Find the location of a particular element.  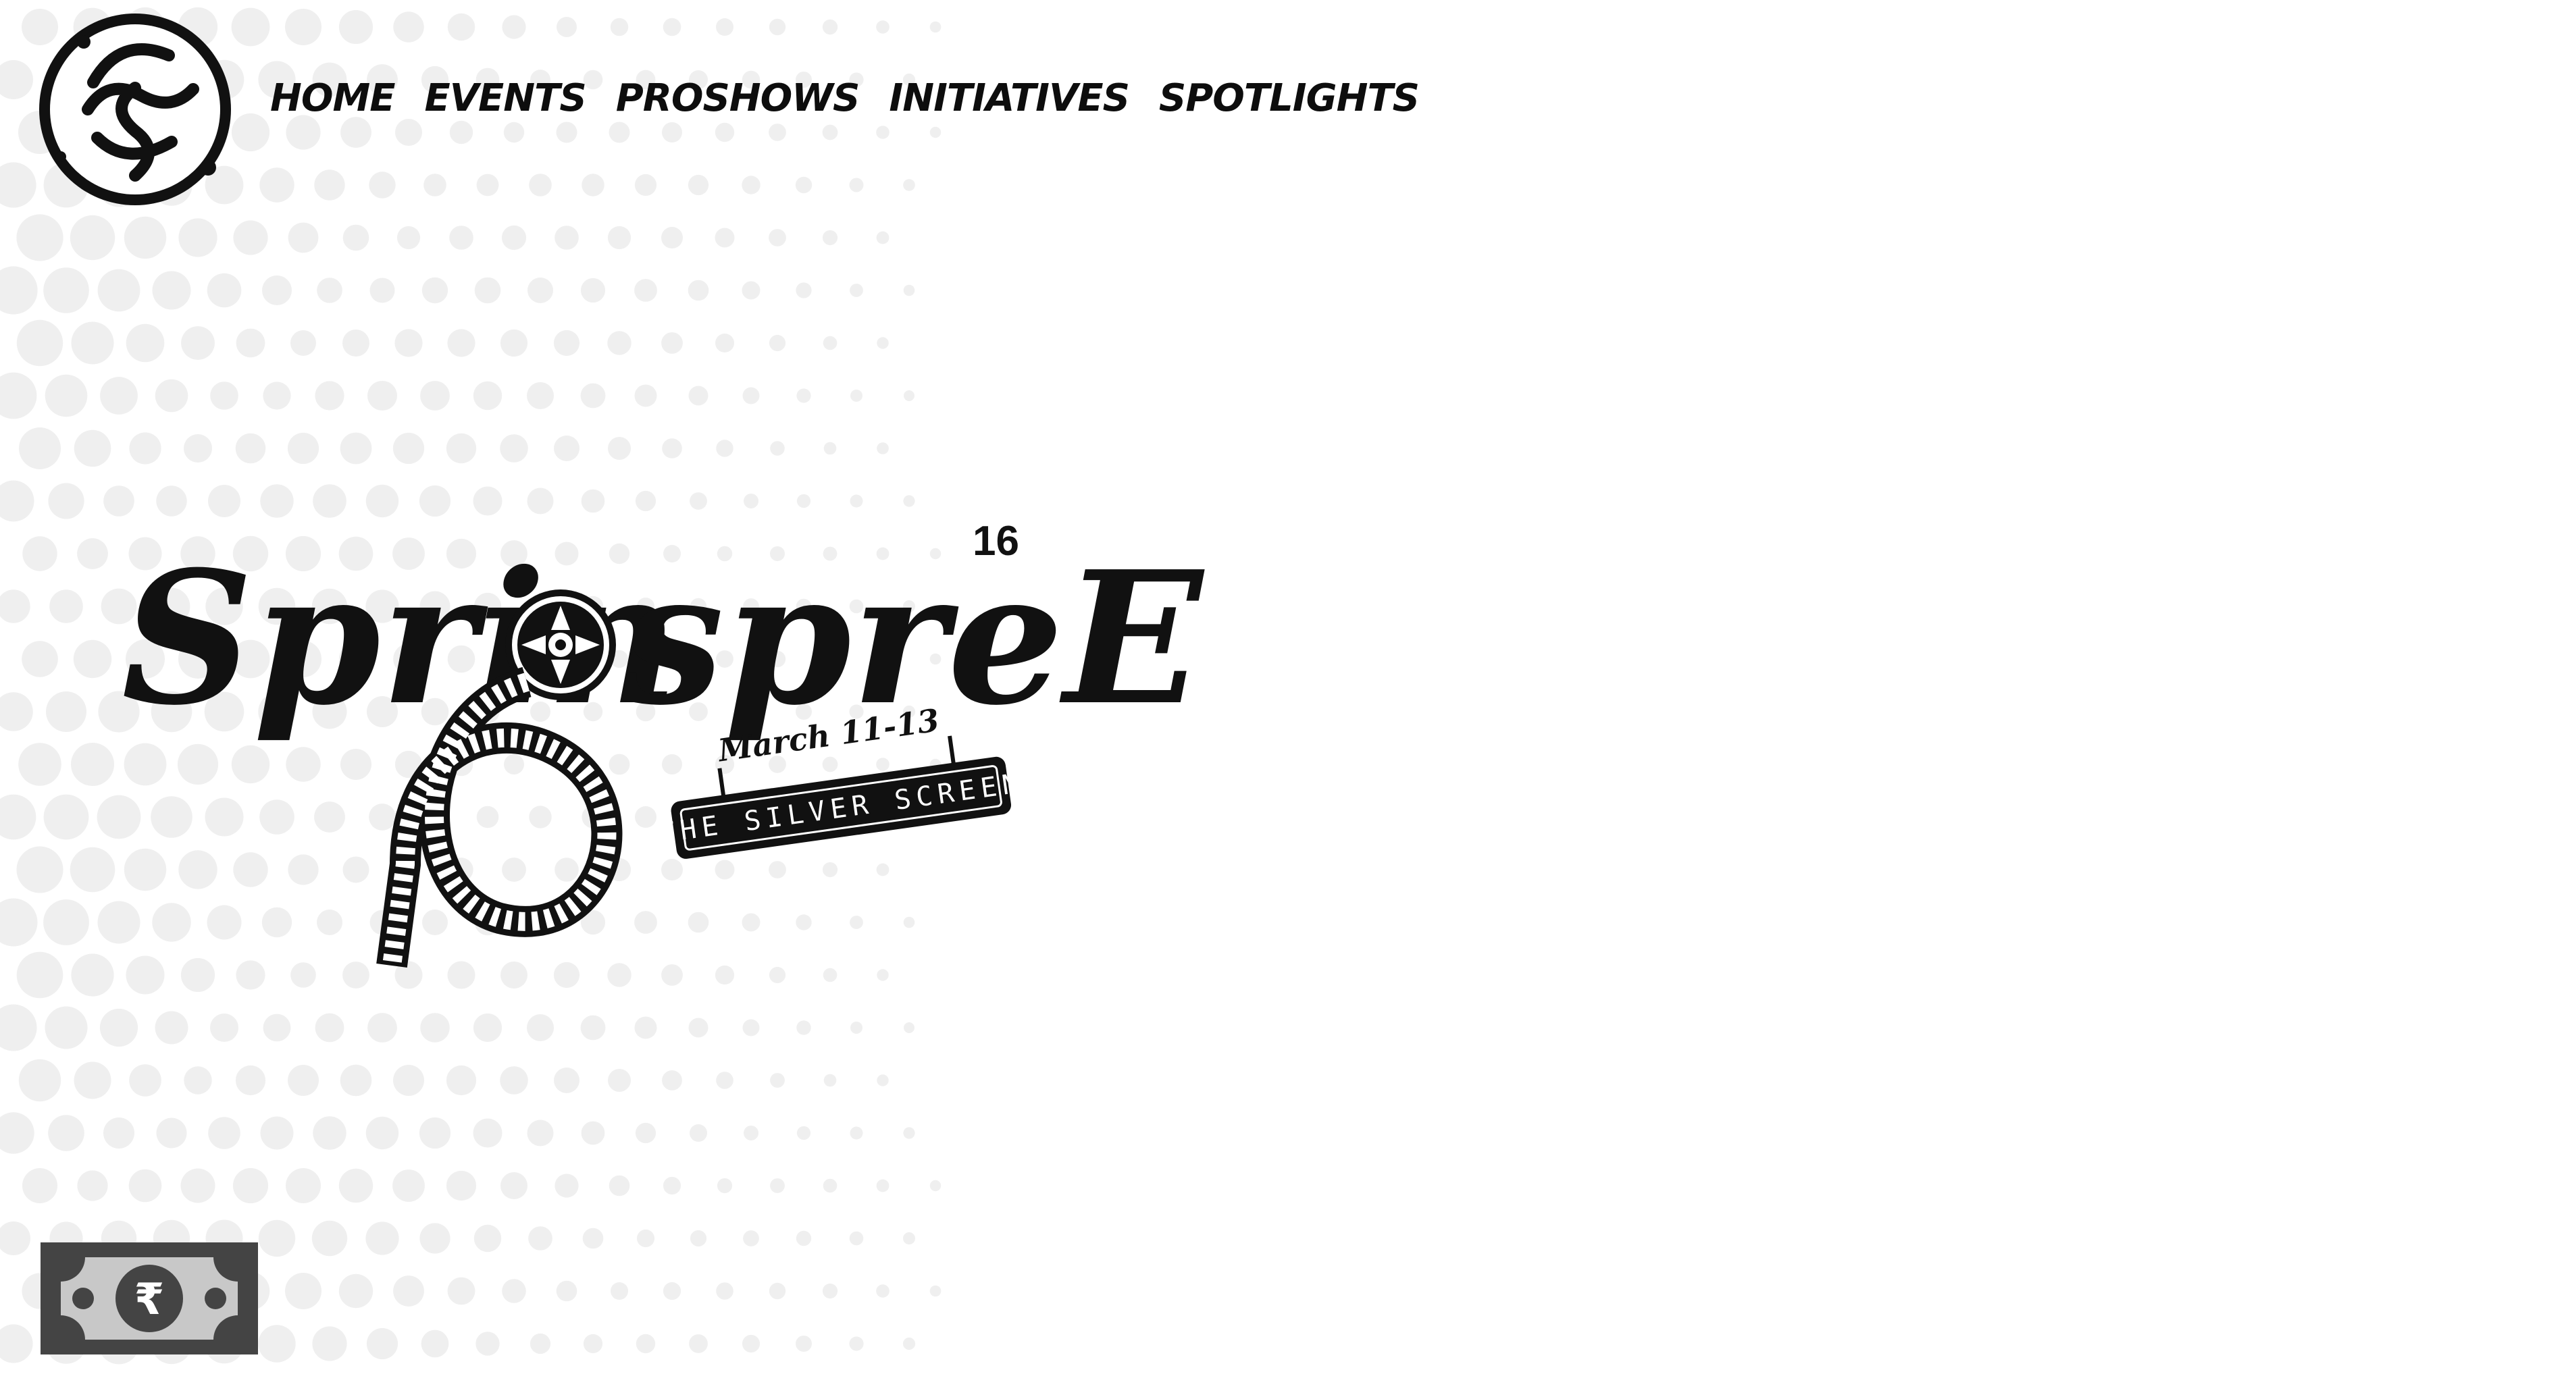

currency-note-button: ₹ is located at coordinates (149, 1298).